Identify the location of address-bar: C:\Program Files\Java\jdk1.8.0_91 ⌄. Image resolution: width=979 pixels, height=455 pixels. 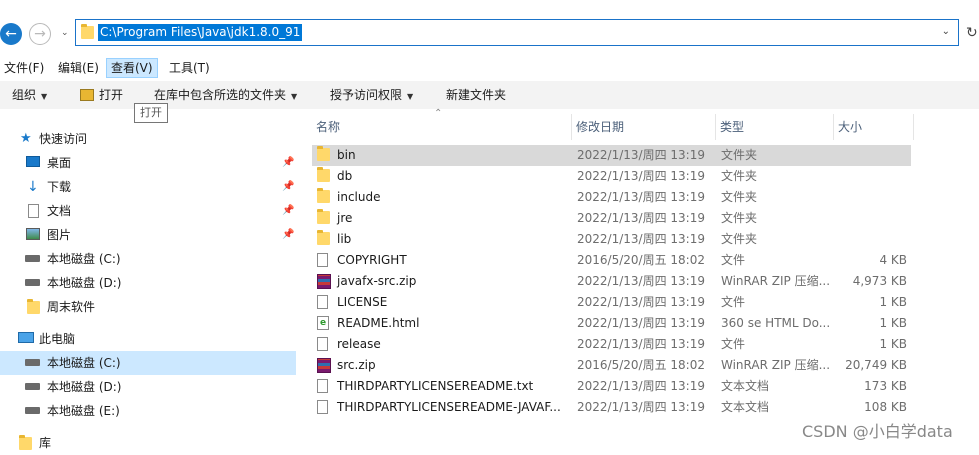
(517, 32).